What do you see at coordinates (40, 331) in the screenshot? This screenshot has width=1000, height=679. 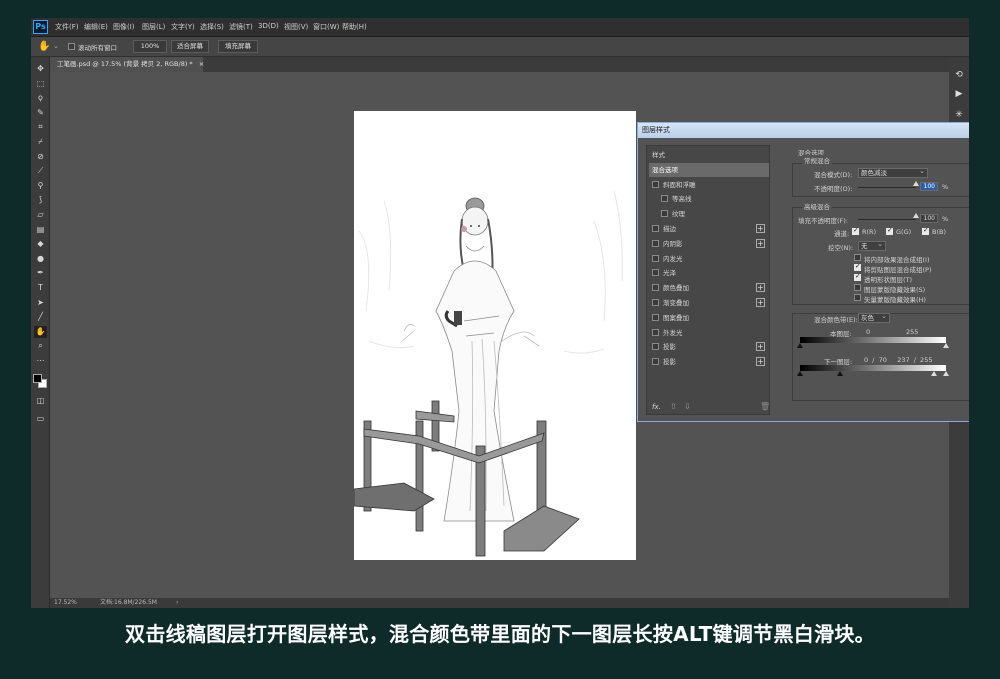 I see `hand-icon: ✋` at bounding box center [40, 331].